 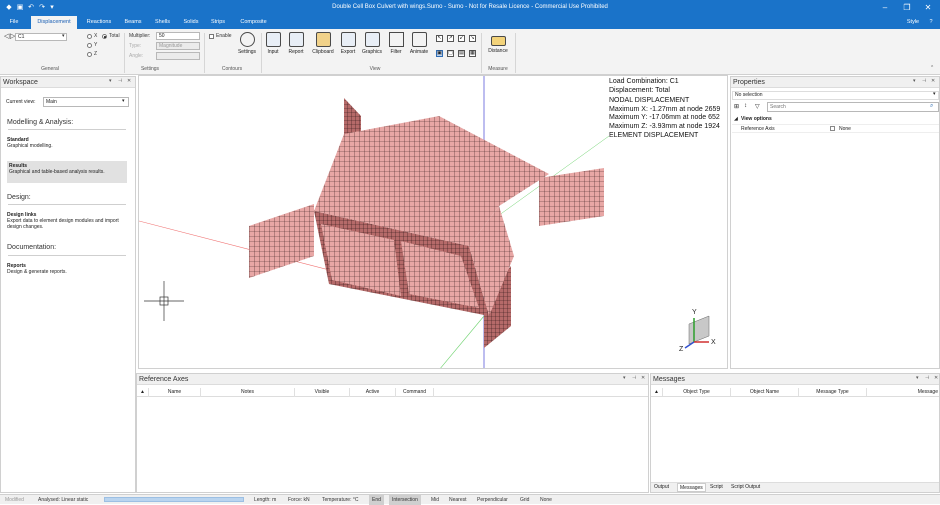 I want to click on selection-select: No selection, so click(x=835, y=95).